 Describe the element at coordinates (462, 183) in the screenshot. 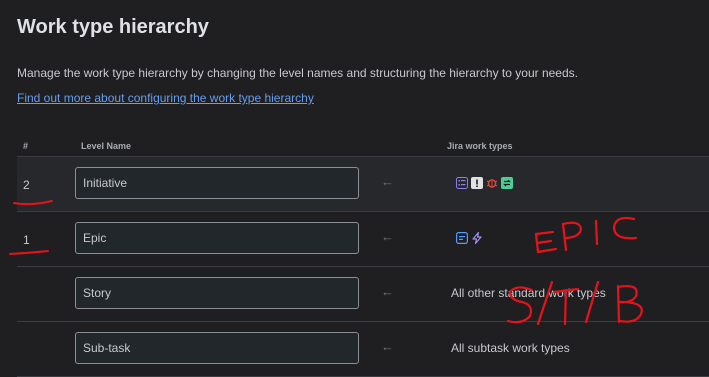

I see `subtask-list-icon` at that location.